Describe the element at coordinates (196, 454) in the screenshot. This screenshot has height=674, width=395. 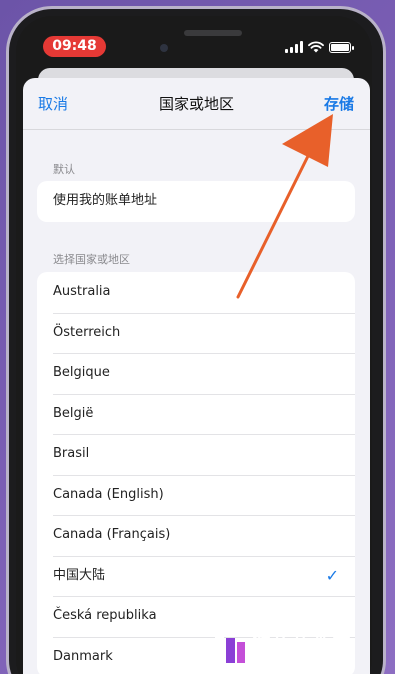
I see `country-row-brasil: Brasil` at that location.